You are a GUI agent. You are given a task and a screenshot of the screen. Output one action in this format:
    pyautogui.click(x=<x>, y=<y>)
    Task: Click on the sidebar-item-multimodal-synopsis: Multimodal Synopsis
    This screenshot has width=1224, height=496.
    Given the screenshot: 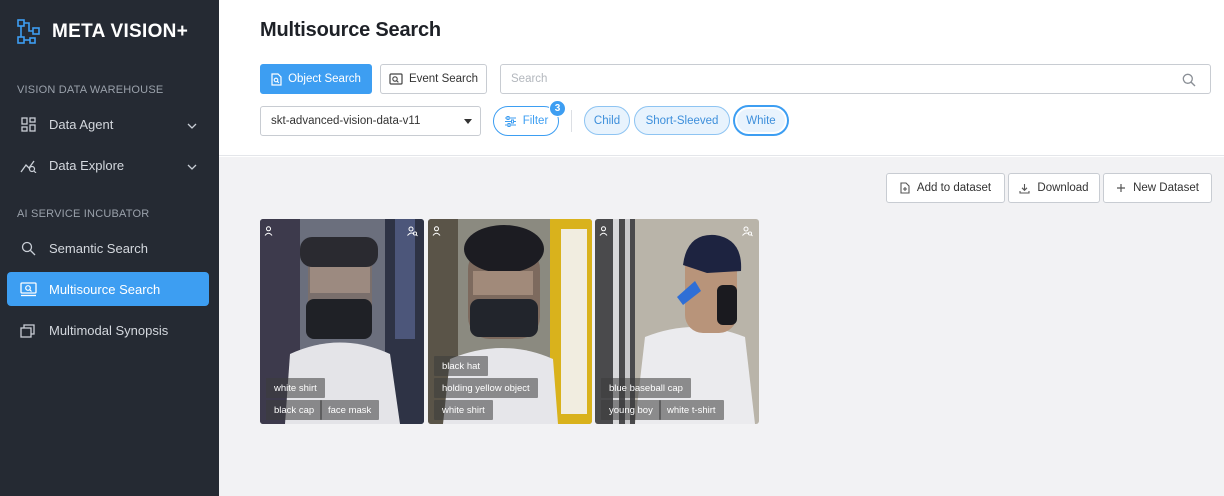 What is the action you would take?
    pyautogui.click(x=108, y=330)
    